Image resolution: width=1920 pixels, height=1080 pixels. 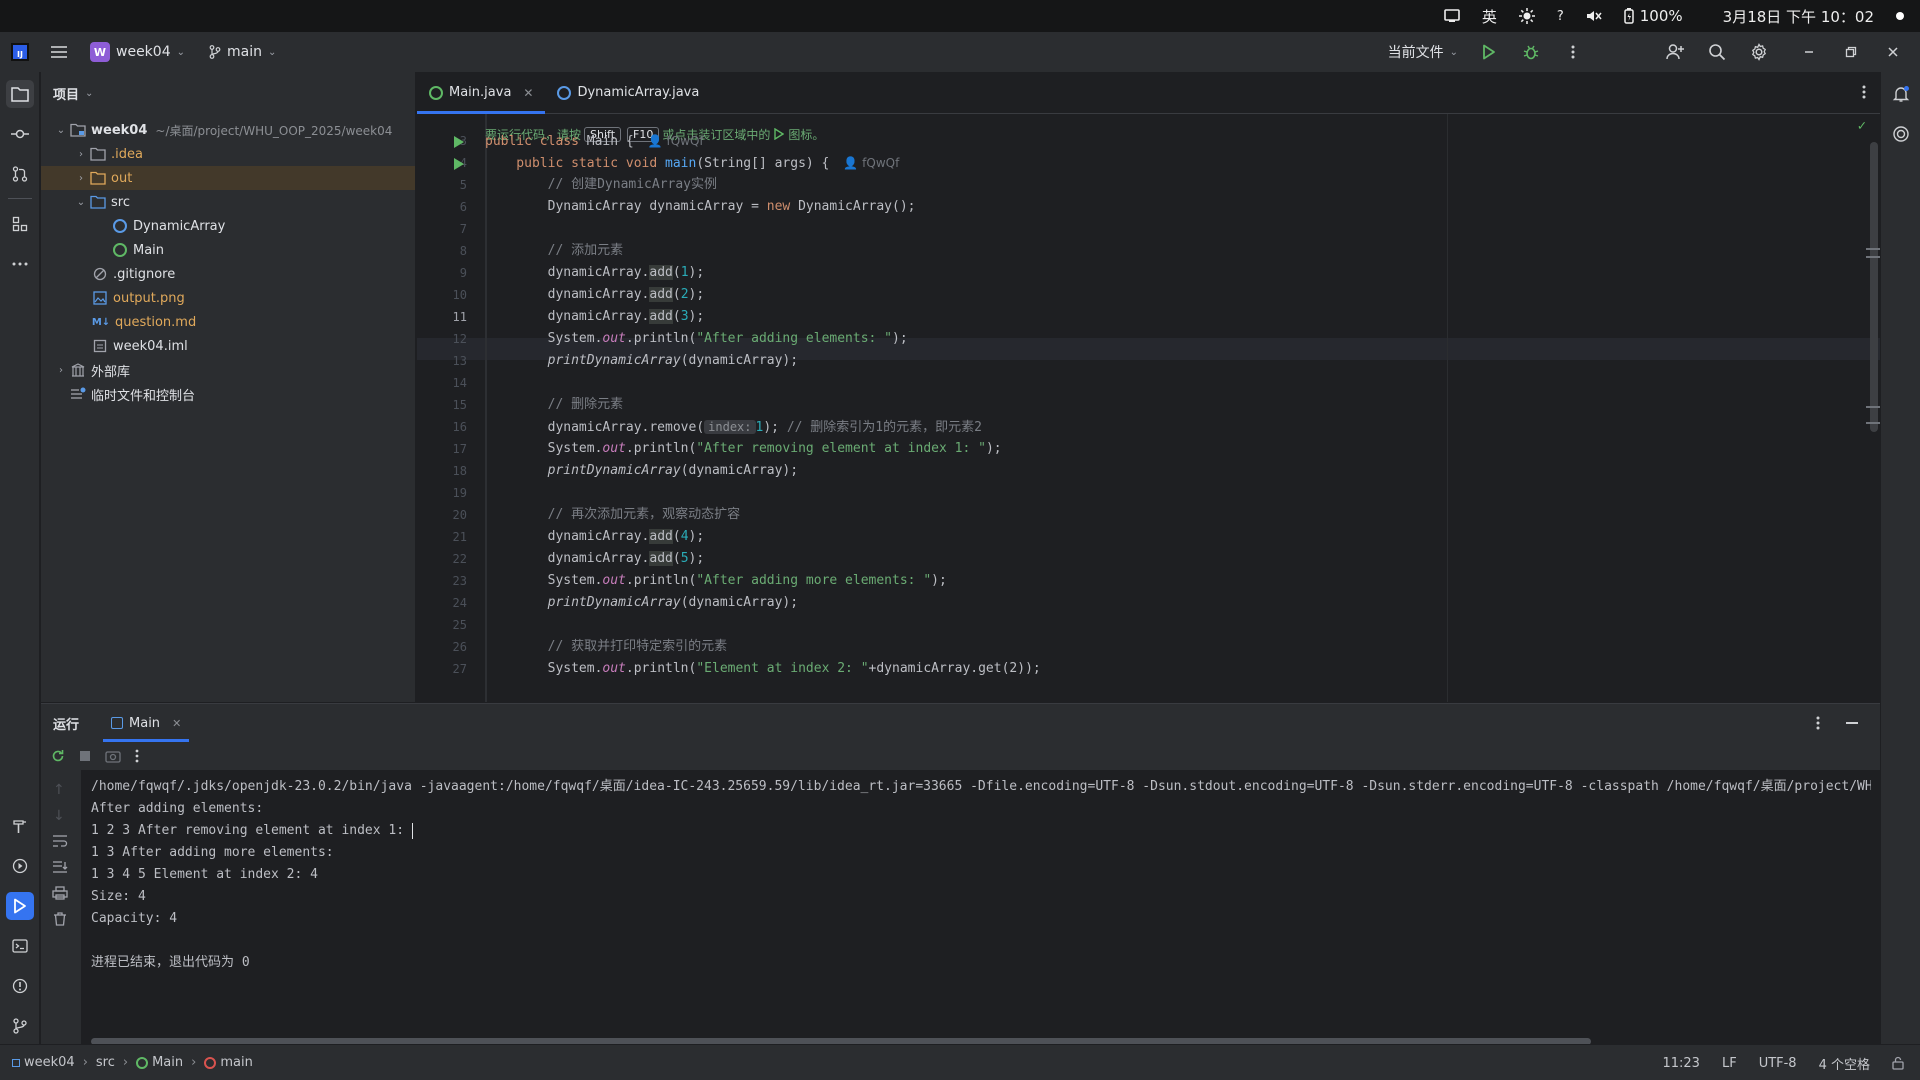 I want to click on wifi-unknown-icon: ?, so click(x=1560, y=16).